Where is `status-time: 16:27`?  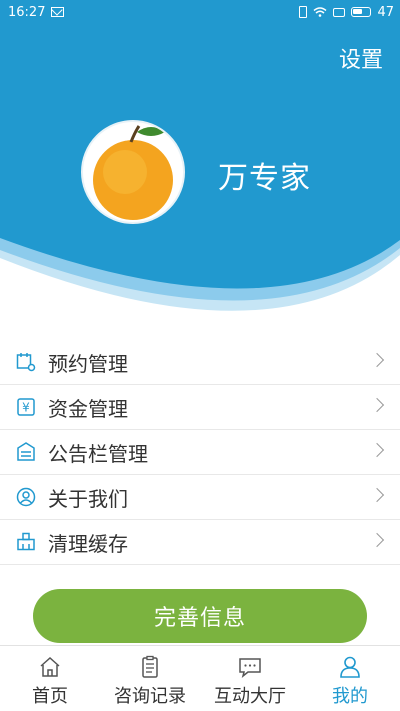 status-time: 16:27 is located at coordinates (27, 12).